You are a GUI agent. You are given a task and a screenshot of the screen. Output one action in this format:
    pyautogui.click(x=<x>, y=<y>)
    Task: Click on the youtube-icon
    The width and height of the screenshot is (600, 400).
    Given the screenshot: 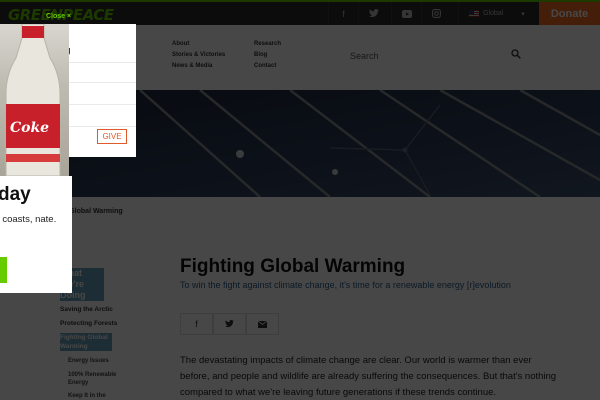 What is the action you would take?
    pyautogui.click(x=406, y=13)
    